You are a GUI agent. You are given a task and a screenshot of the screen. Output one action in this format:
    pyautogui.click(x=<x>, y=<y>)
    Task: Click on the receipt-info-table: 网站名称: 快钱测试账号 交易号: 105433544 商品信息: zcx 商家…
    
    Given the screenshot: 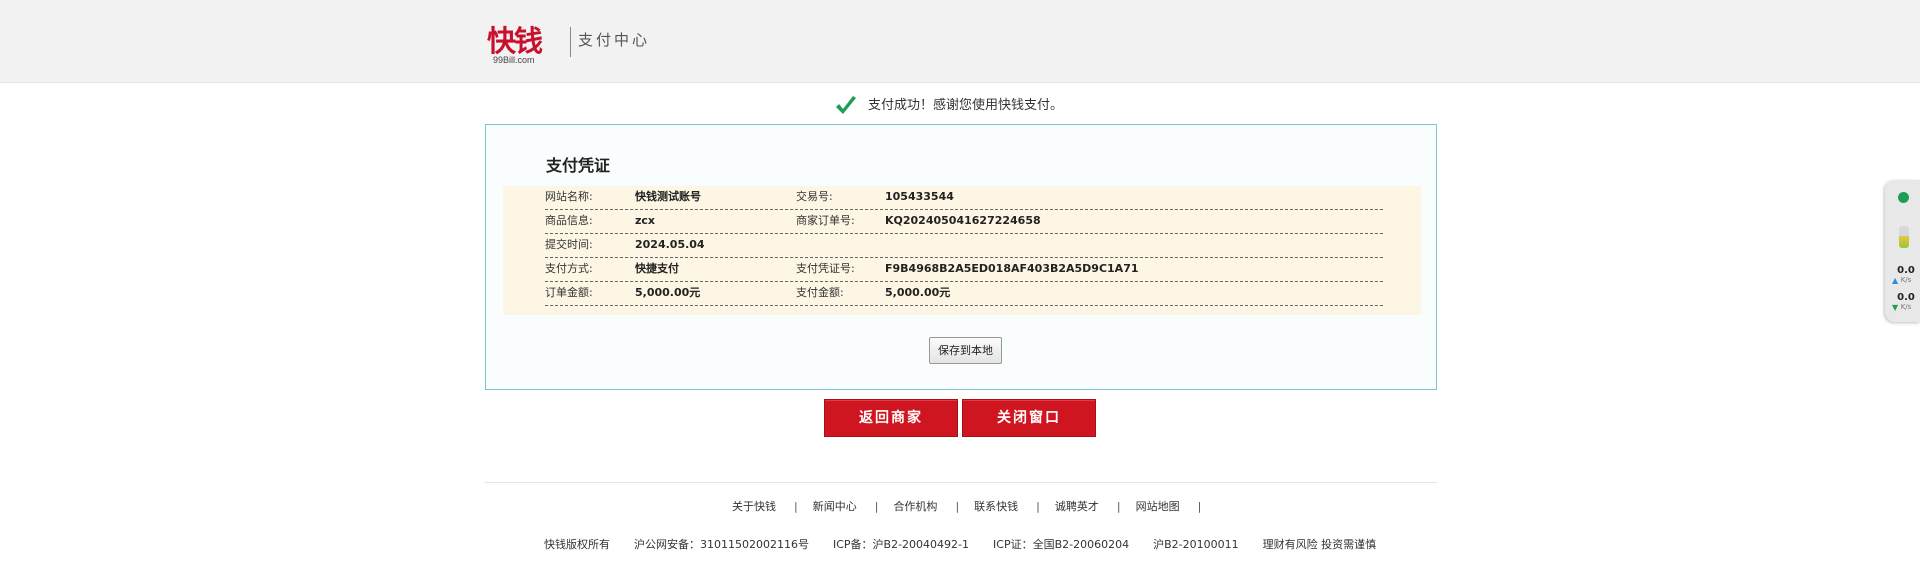 What is the action you would take?
    pyautogui.click(x=962, y=250)
    